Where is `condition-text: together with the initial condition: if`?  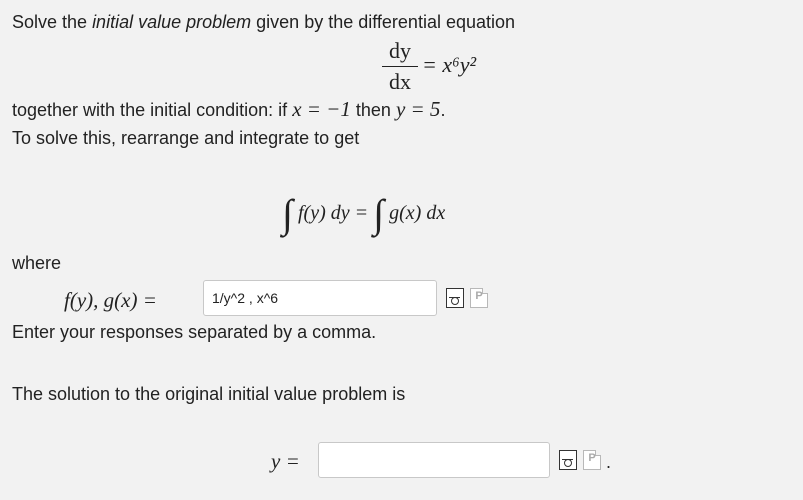
condition-text: together with the initial condition: if is located at coordinates (150, 110).